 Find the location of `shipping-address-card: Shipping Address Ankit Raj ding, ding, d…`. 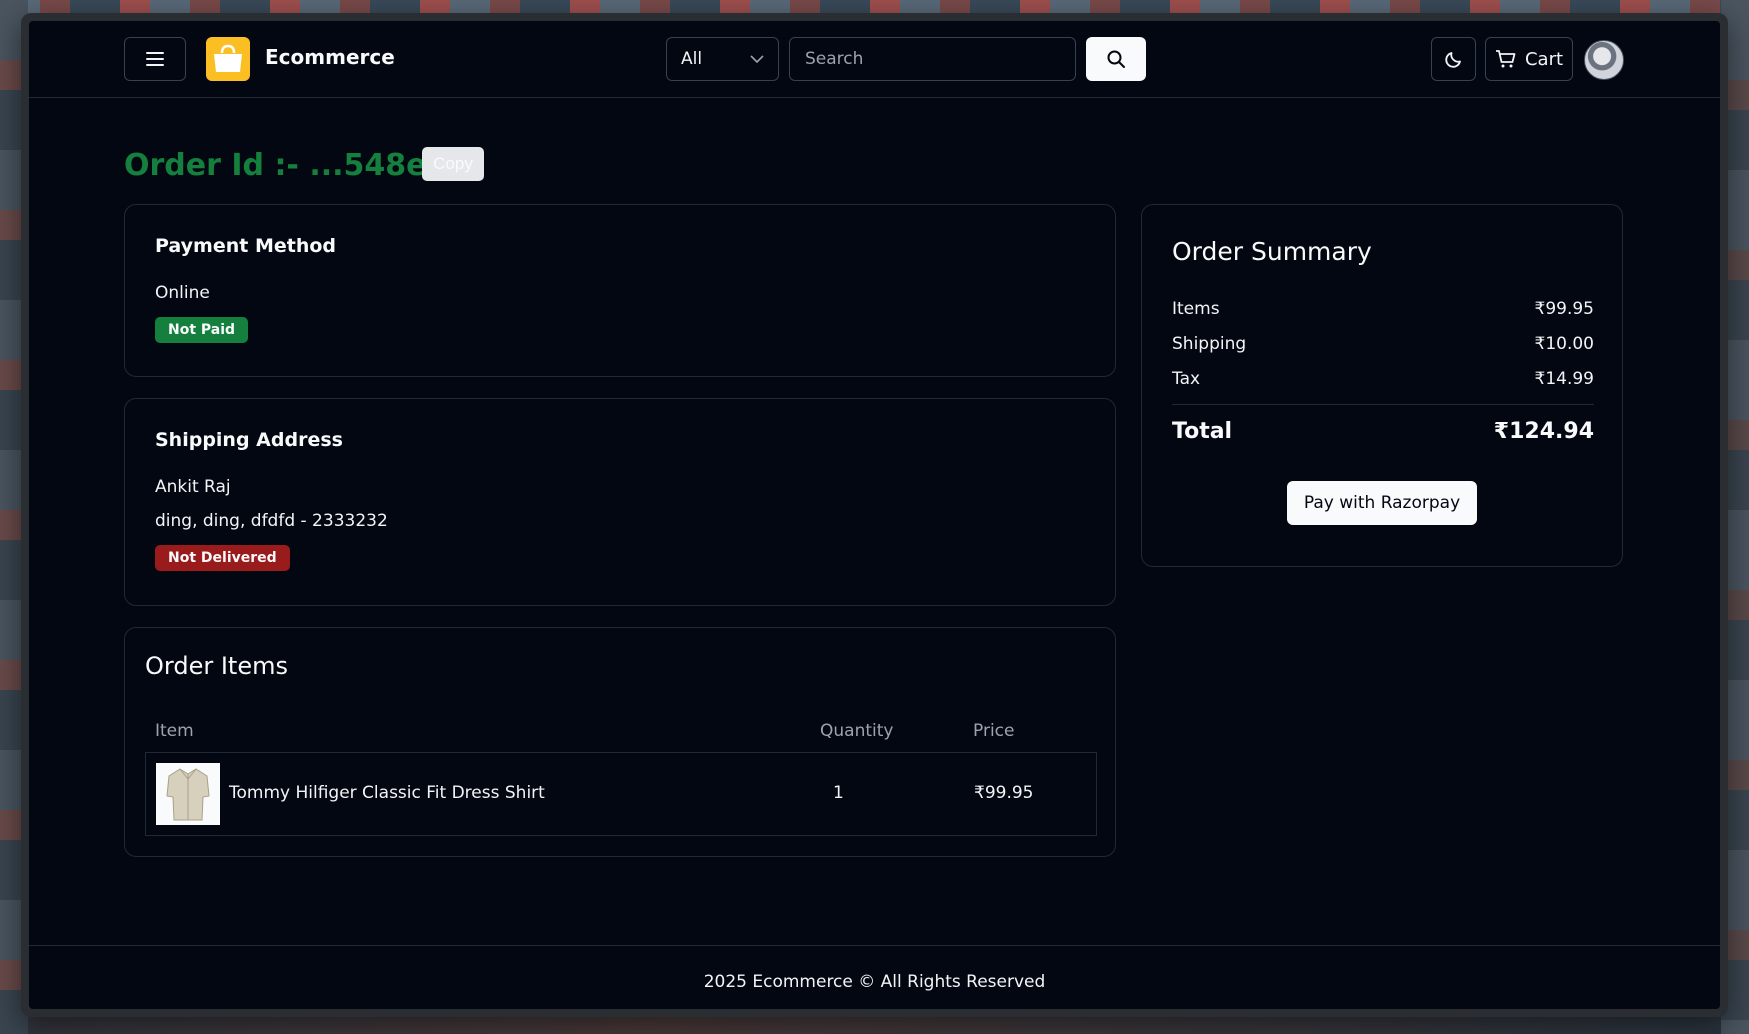

shipping-address-card: Shipping Address Ankit Raj ding, ding, d… is located at coordinates (620, 502).